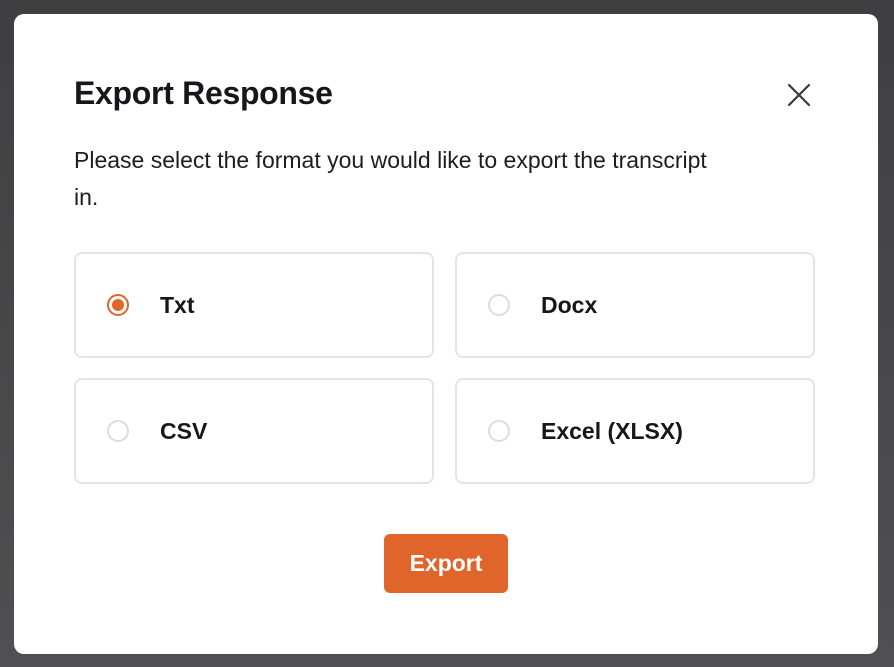 The width and height of the screenshot is (894, 667). Describe the element at coordinates (118, 305) in the screenshot. I see `radio-button-selected` at that location.